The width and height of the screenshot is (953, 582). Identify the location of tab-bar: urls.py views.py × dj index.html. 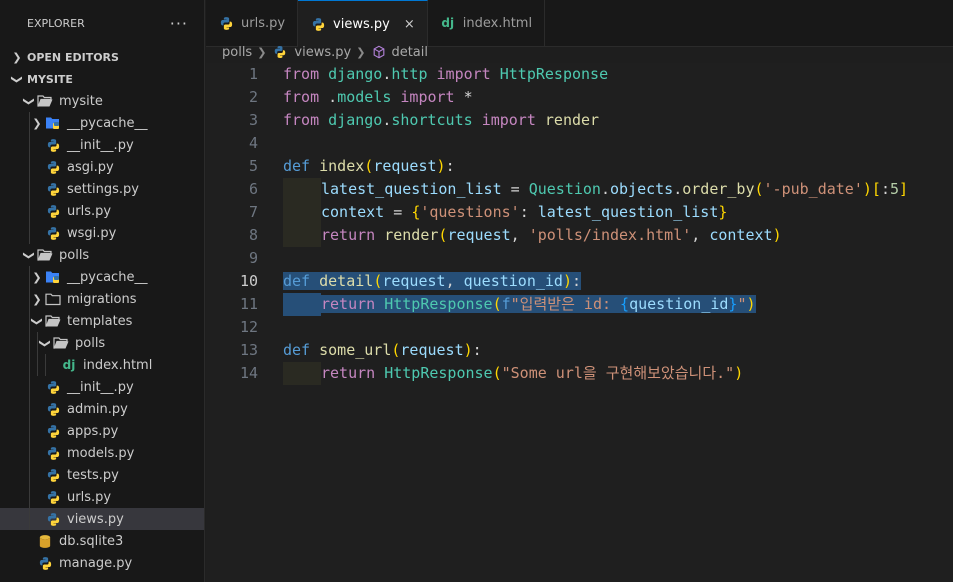
(579, 23).